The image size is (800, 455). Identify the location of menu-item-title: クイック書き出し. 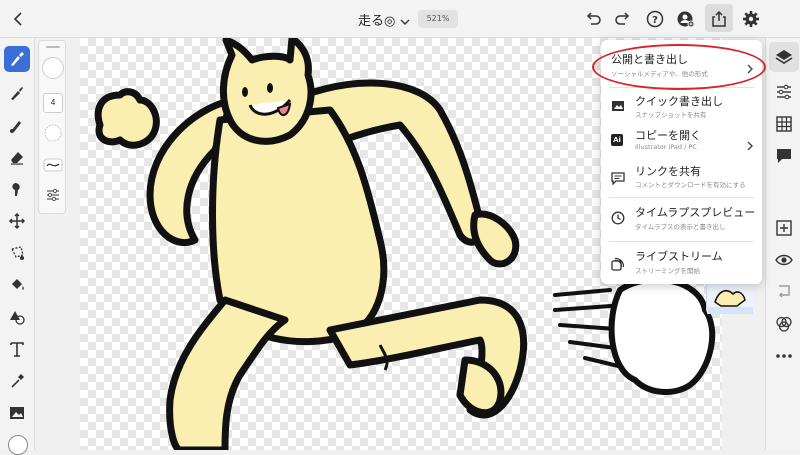
(679, 101).